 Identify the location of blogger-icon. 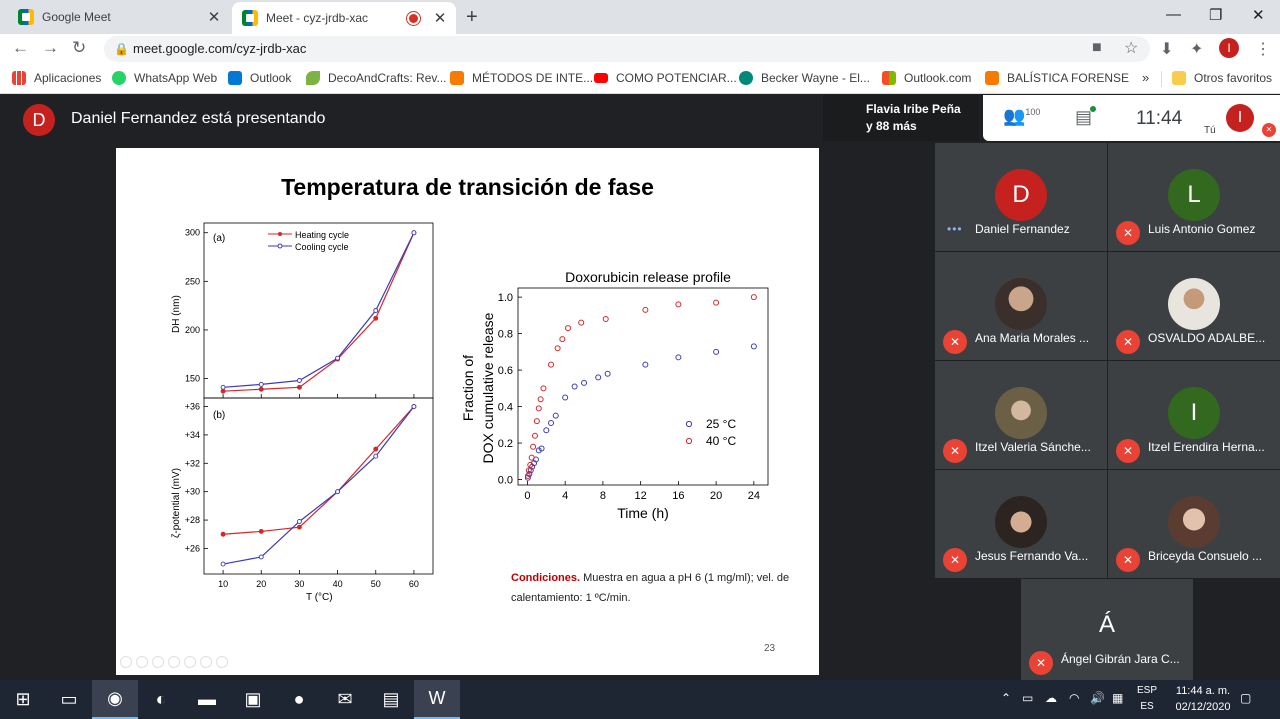
(992, 78).